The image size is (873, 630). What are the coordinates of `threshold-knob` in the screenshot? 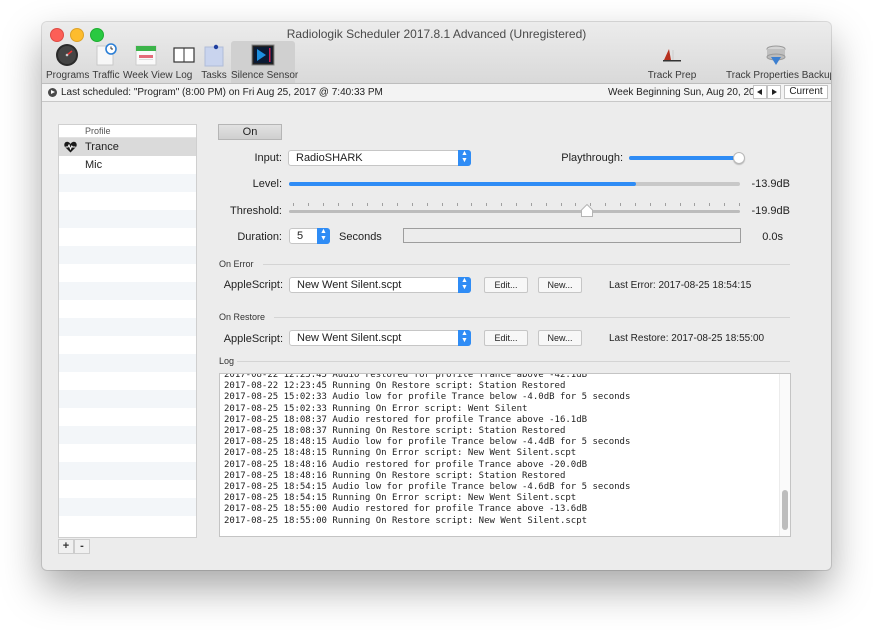 It's located at (586, 210).